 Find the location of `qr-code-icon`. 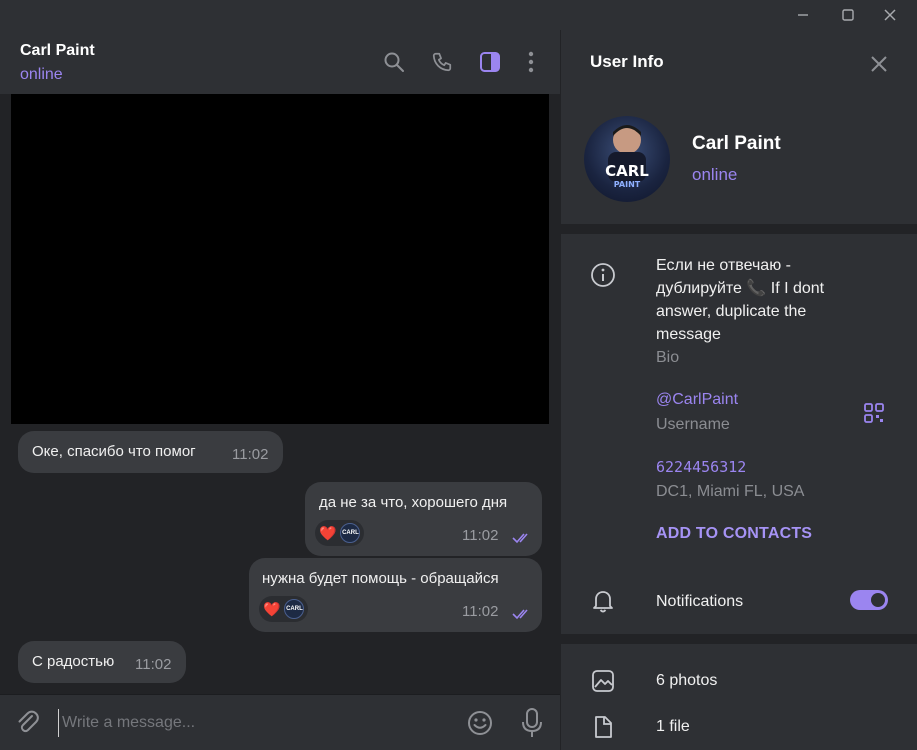

qr-code-icon is located at coordinates (874, 413).